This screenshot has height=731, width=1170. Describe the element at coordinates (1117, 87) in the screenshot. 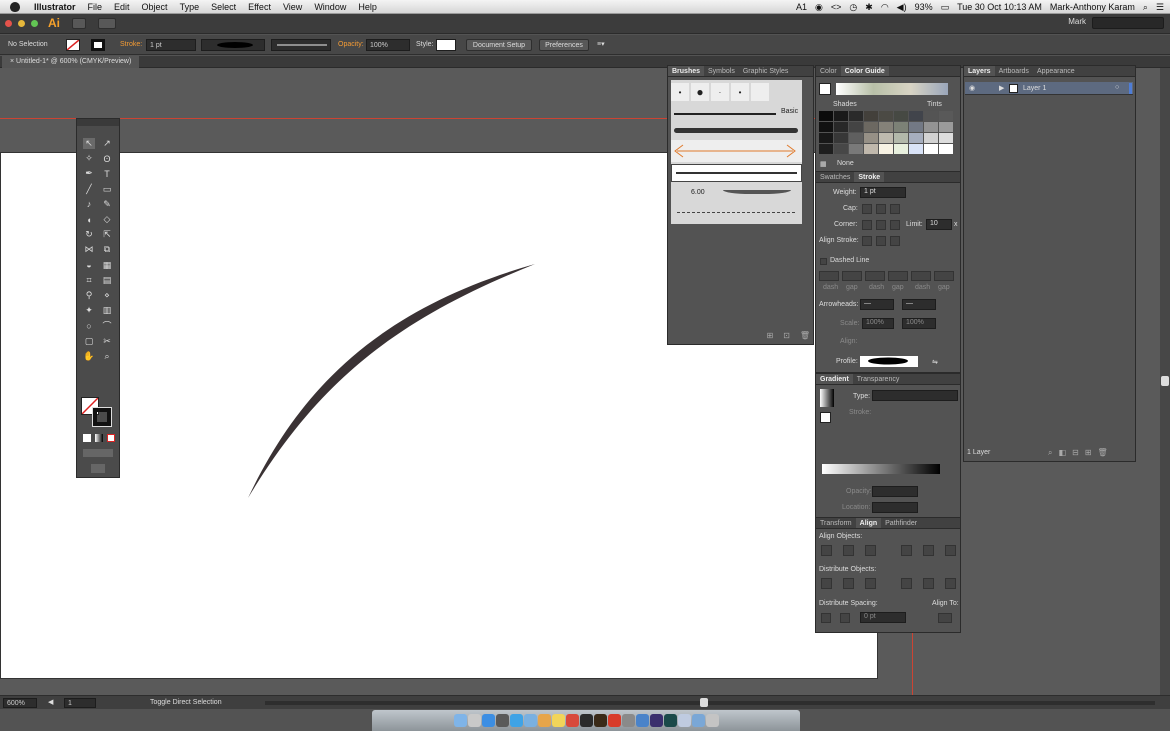

I see `target-circle-icon: ○` at that location.